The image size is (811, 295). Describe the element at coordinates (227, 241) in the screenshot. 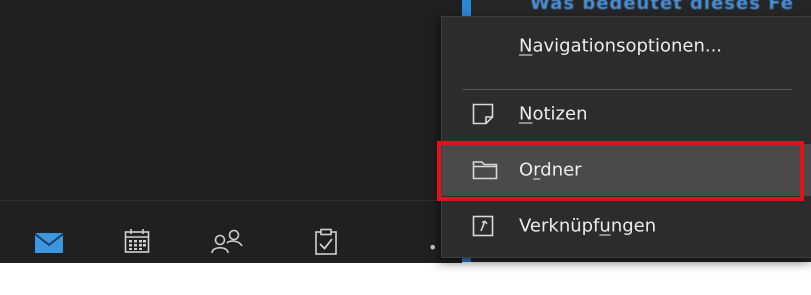

I see `people-icon` at that location.